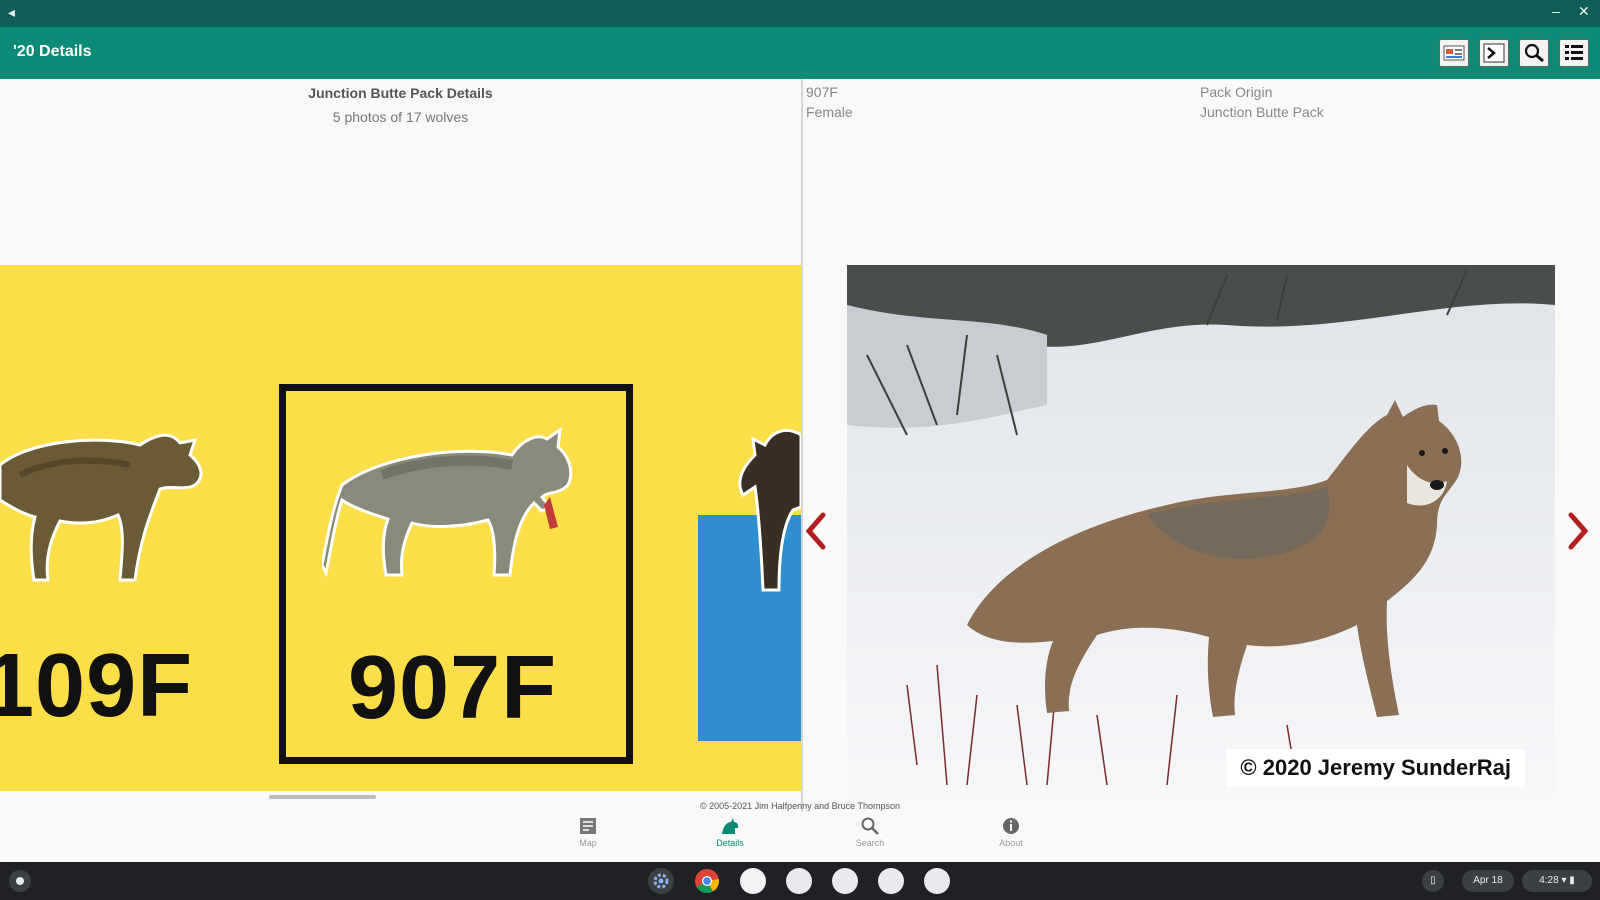 The width and height of the screenshot is (1600, 900). I want to click on page-title: '20 Details, so click(52, 51).